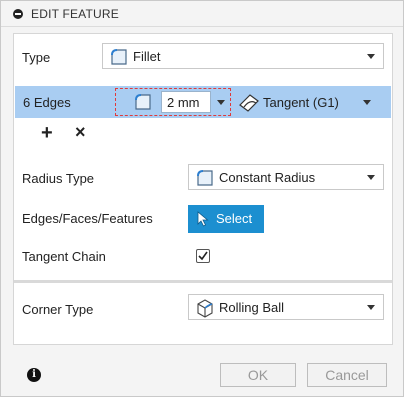  What do you see at coordinates (58, 309) in the screenshot?
I see `corner-type-label: Corner Type` at bounding box center [58, 309].